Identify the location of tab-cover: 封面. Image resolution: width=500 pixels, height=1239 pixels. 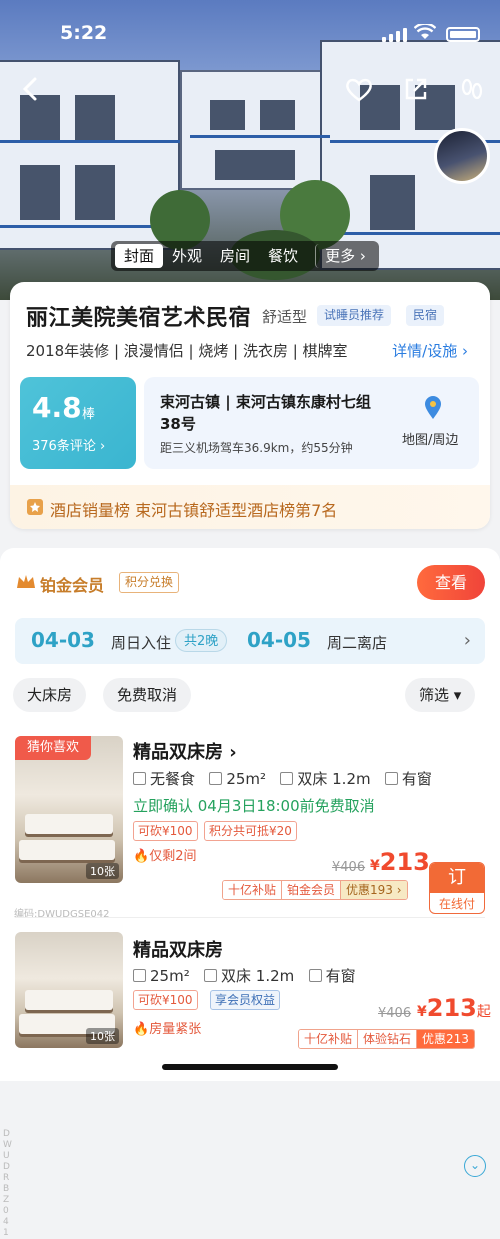
(139, 256).